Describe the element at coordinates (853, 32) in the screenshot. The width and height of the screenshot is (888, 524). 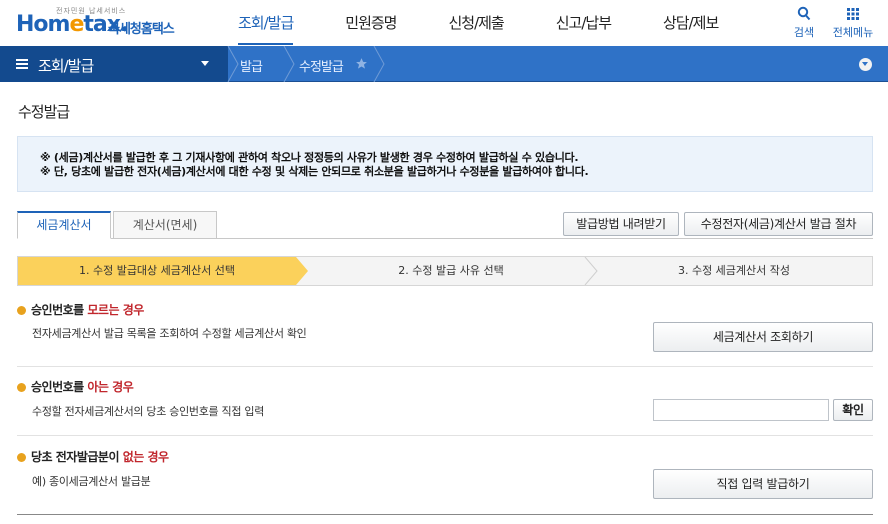
I see `all-menu-label: 전체메뉴` at that location.